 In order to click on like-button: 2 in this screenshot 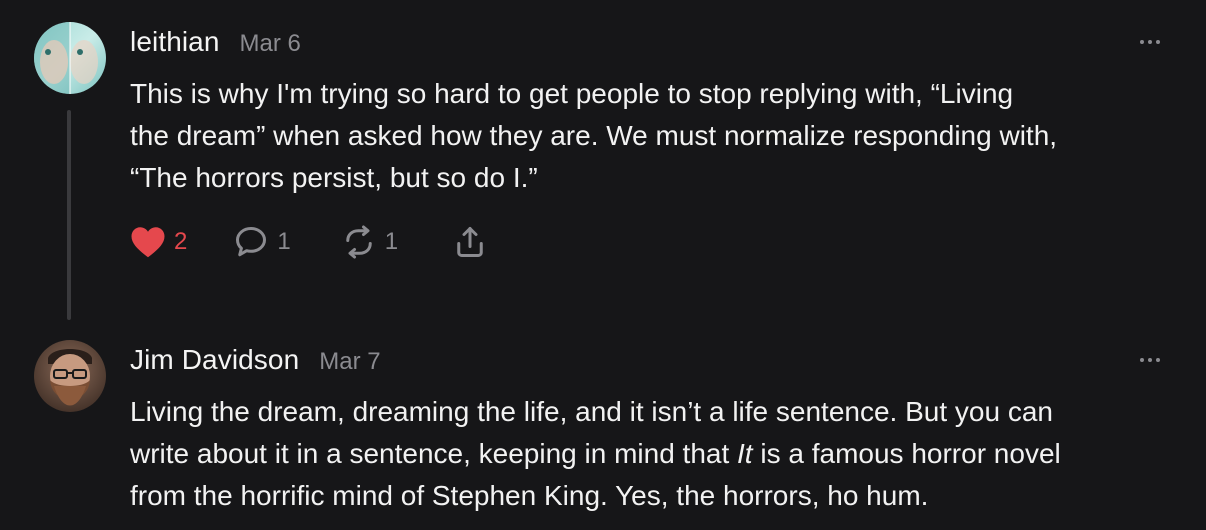, I will do `click(158, 242)`.